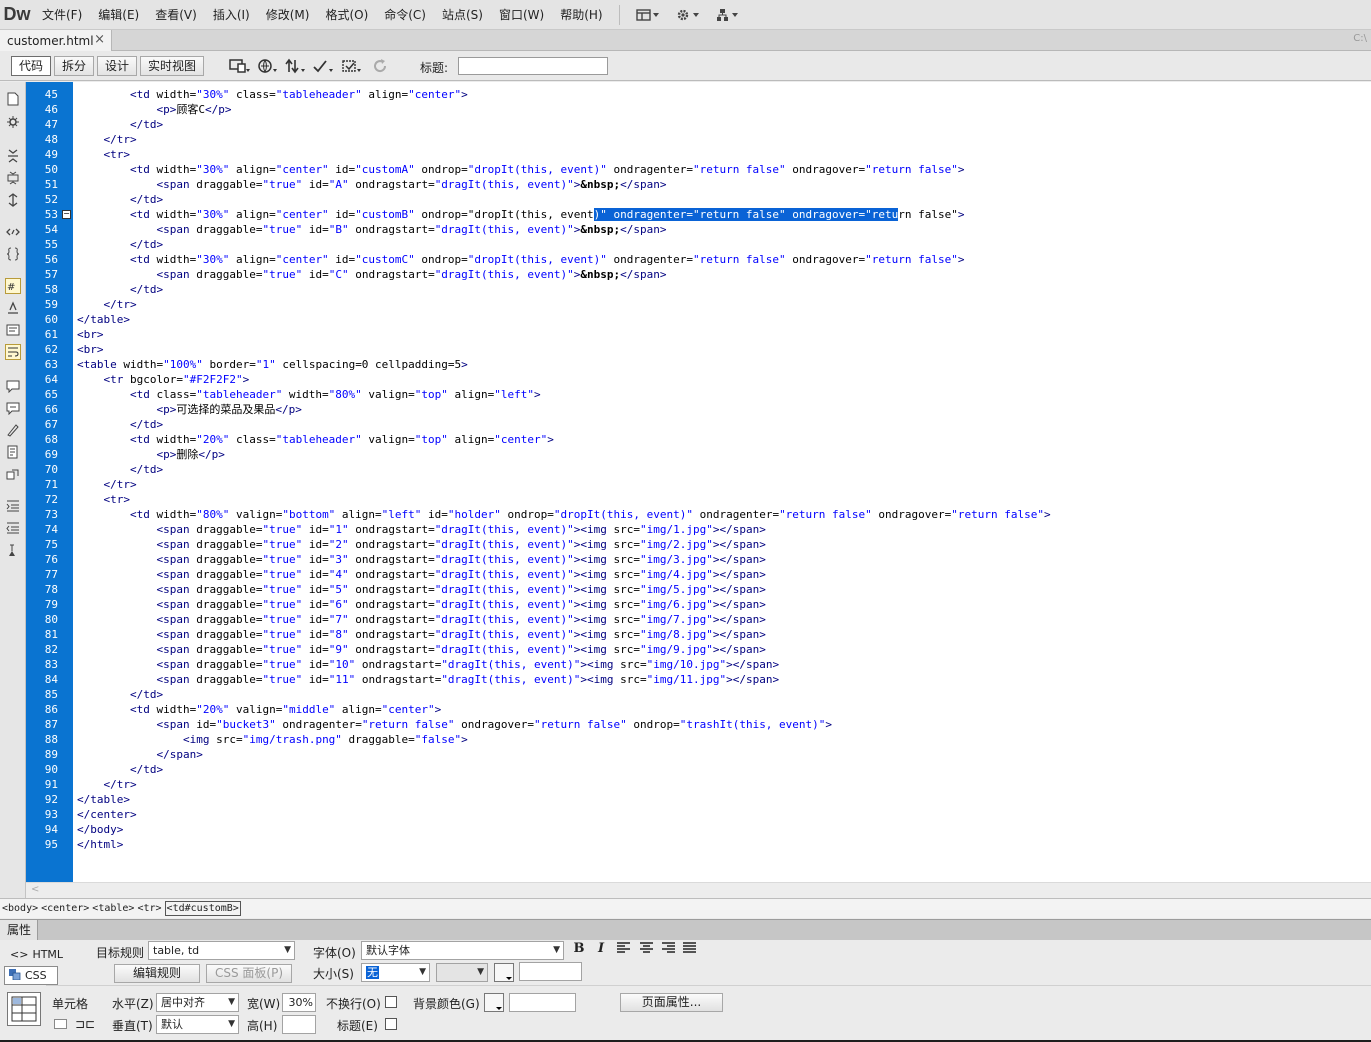  What do you see at coordinates (113, 908) in the screenshot?
I see `tag-selector-item: <table>` at bounding box center [113, 908].